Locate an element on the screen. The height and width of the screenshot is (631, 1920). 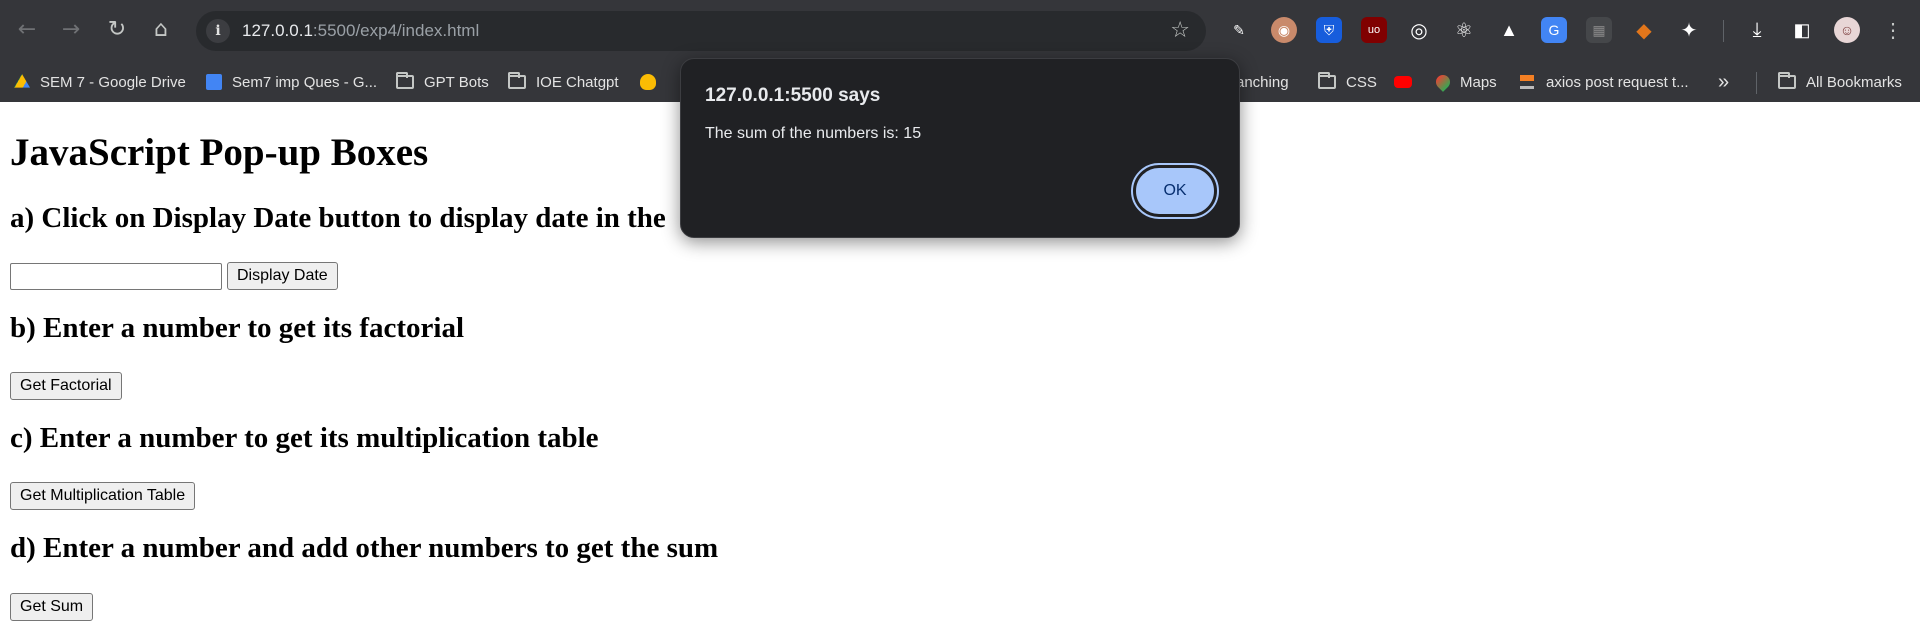
grid-extension-icon: ▦ is located at coordinates (1599, 30).